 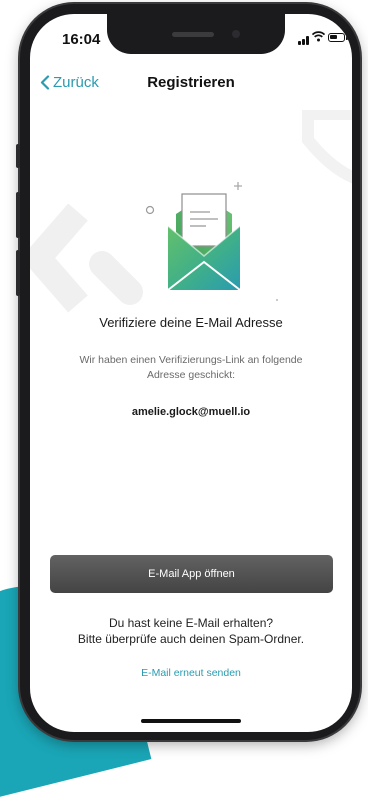 What do you see at coordinates (191, 322) in the screenshot?
I see `verification-headline: Verifiziere deine E-Mail Adresse` at bounding box center [191, 322].